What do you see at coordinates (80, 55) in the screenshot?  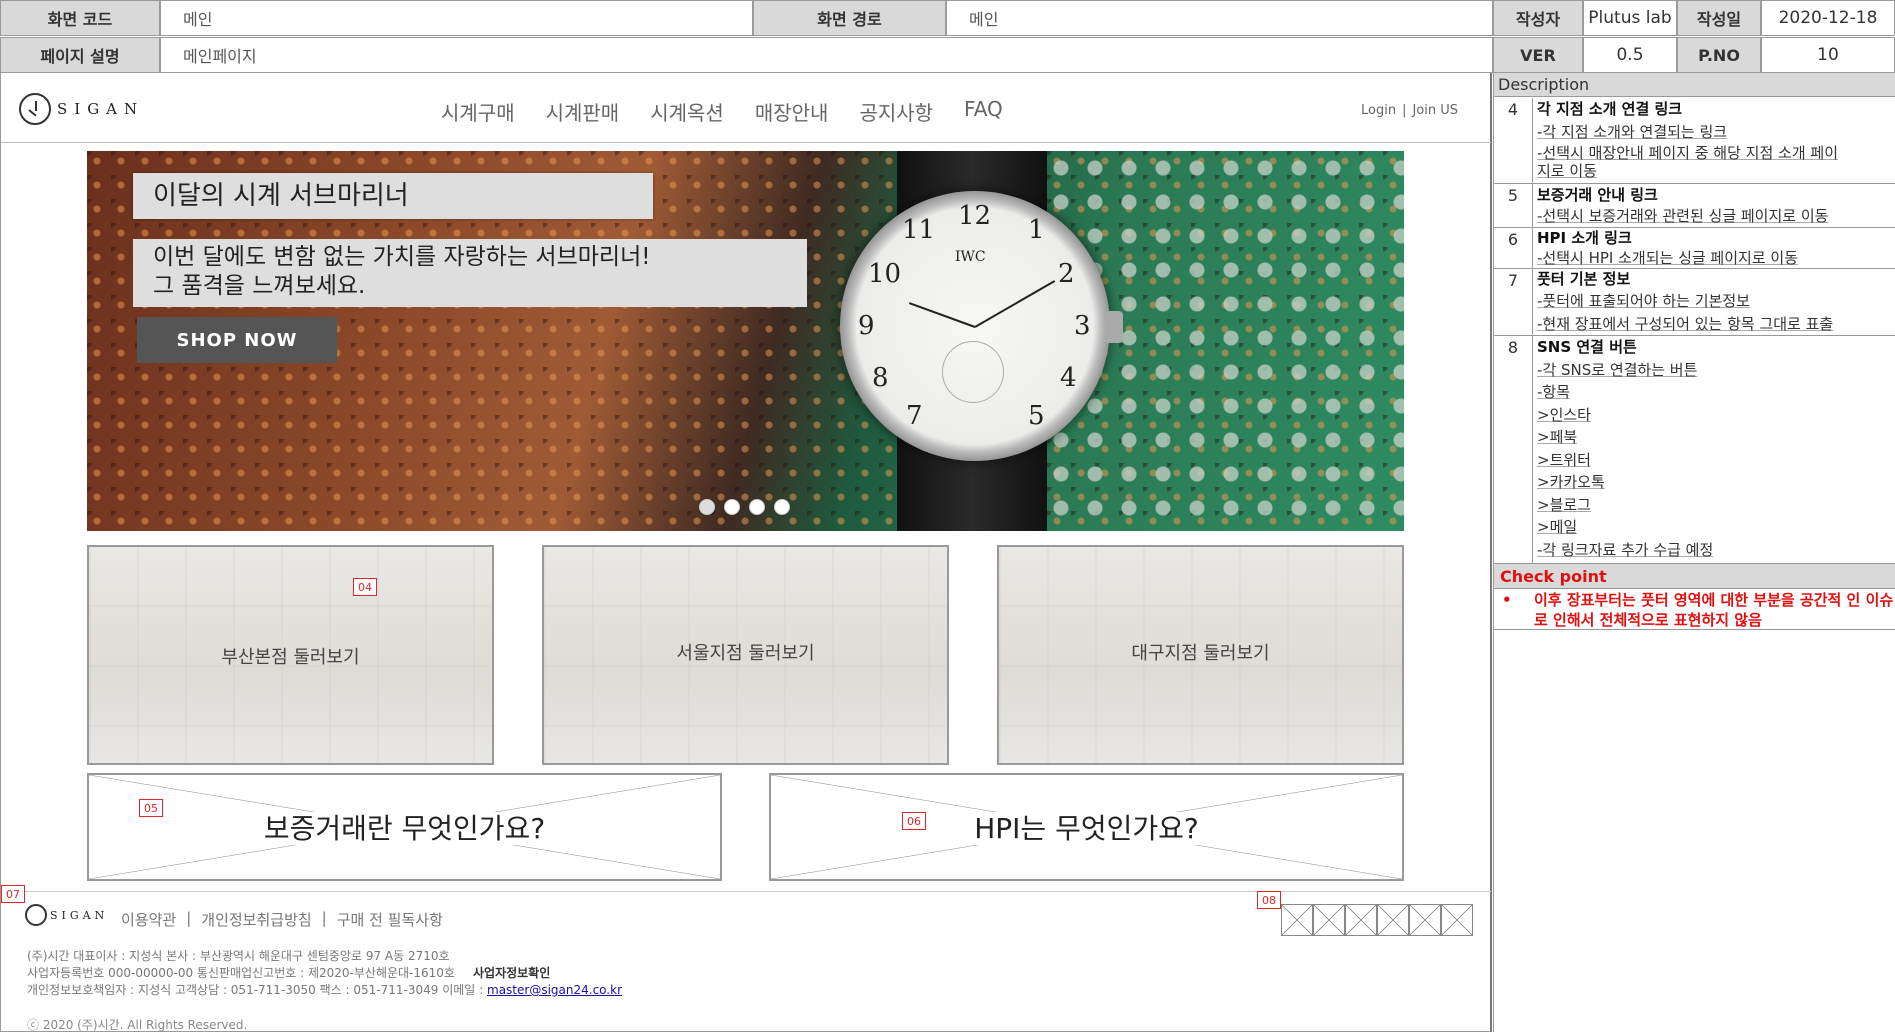 I see `page-desc-label: 페이지 설명` at bounding box center [80, 55].